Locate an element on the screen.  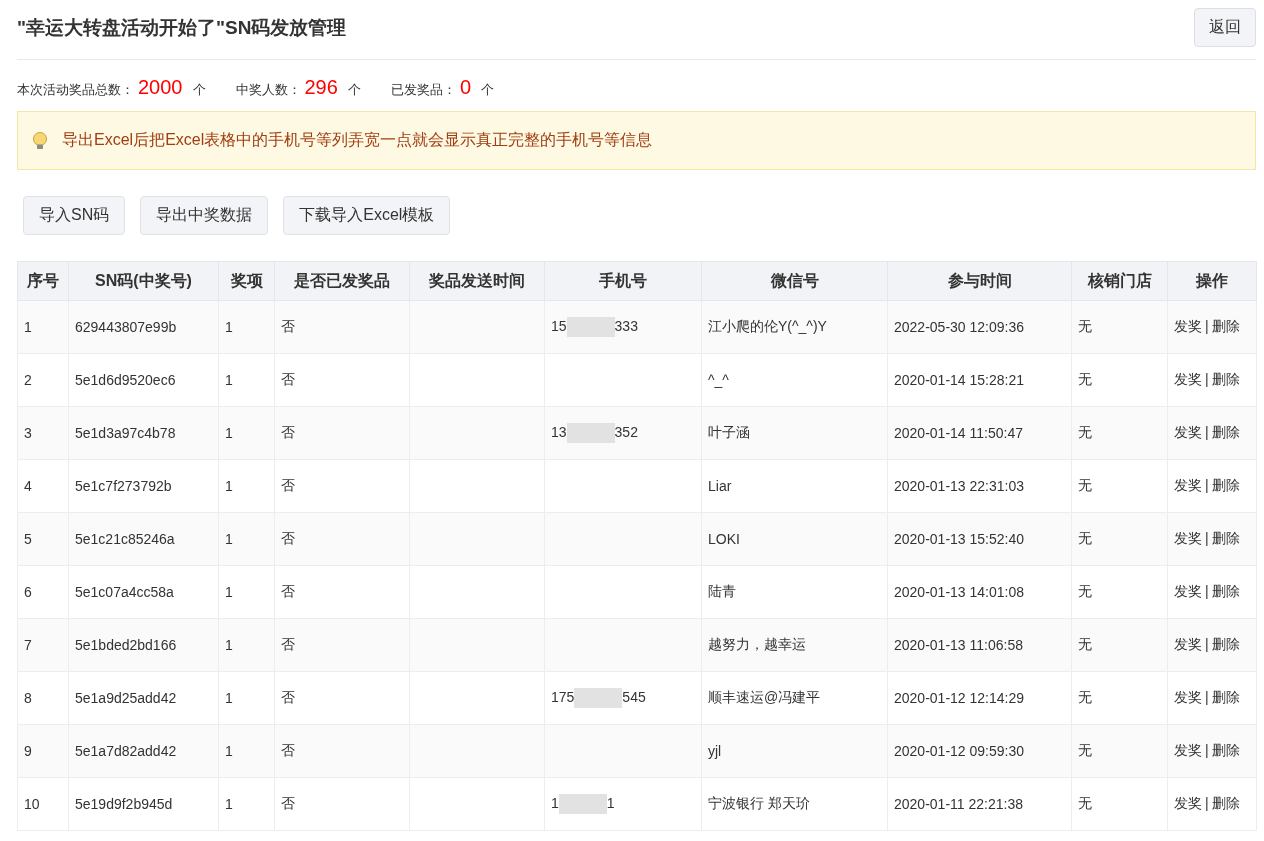
column-header: SN码(中奖号) is located at coordinates (143, 281).